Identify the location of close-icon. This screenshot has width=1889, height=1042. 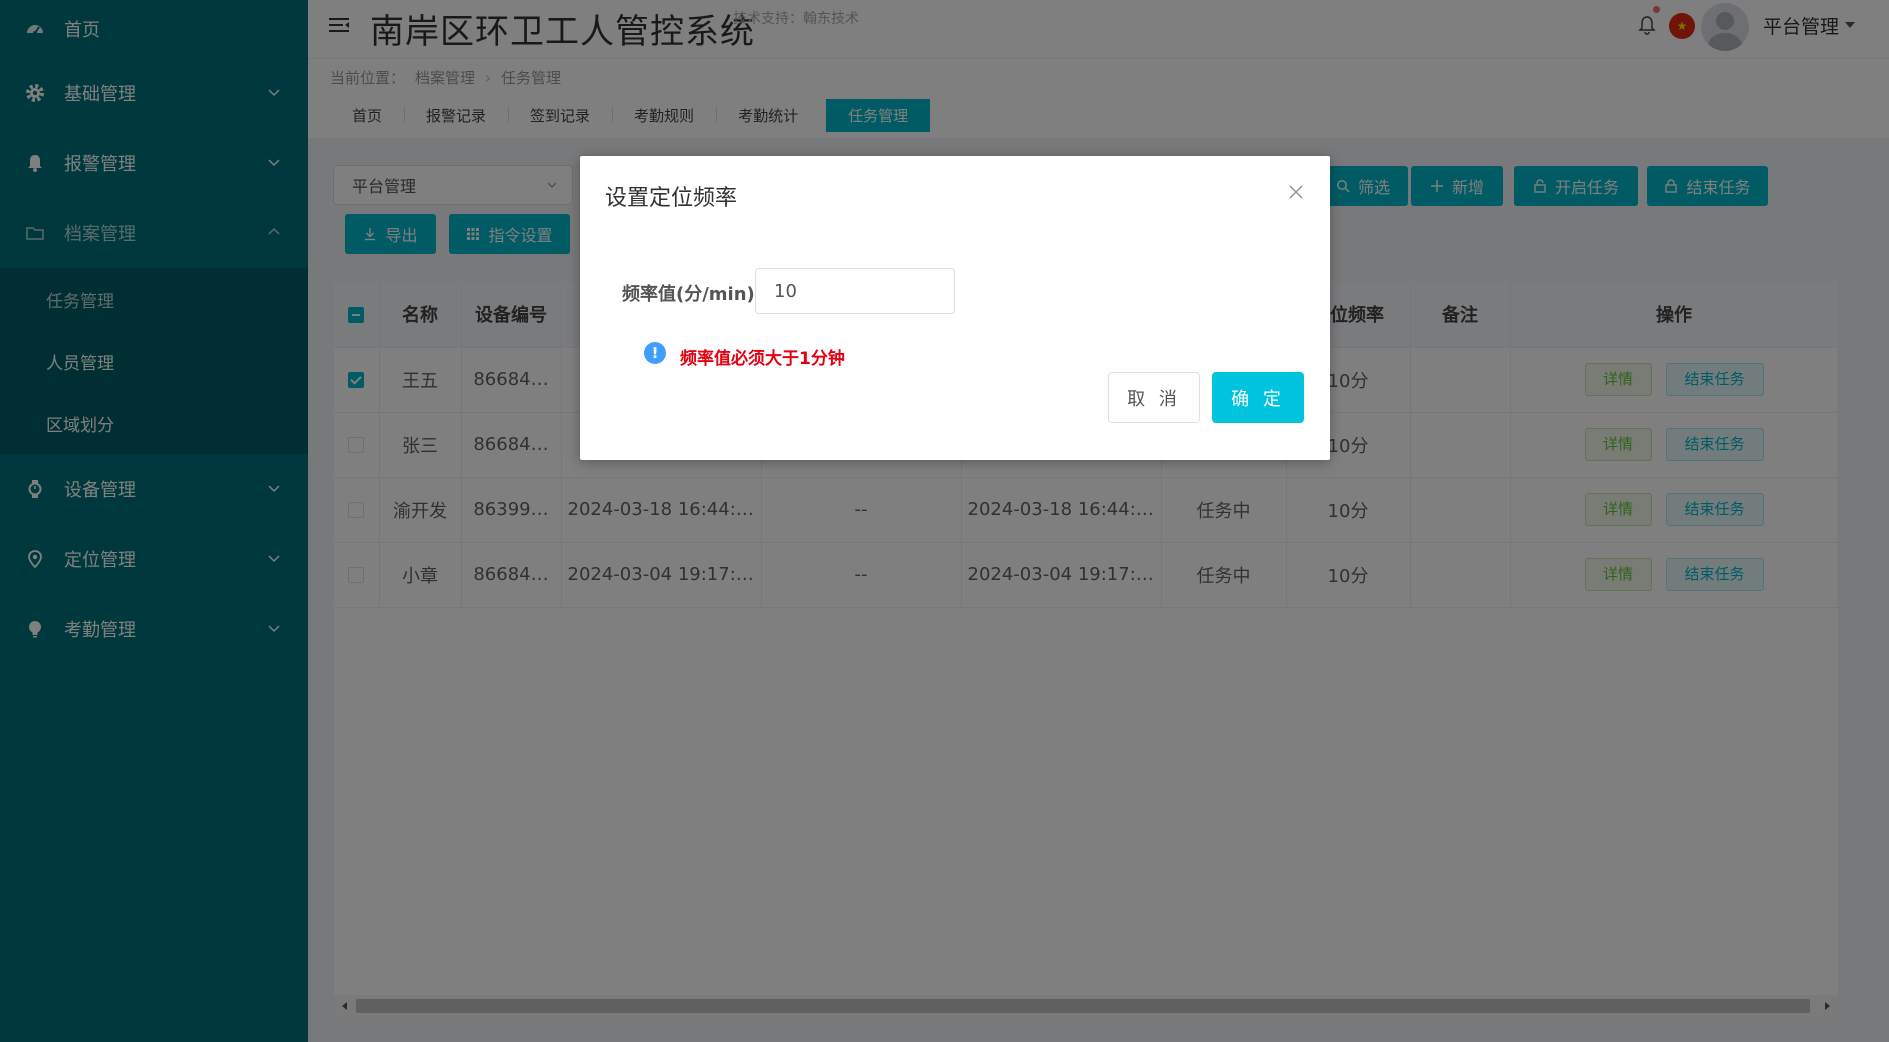
(1296, 192).